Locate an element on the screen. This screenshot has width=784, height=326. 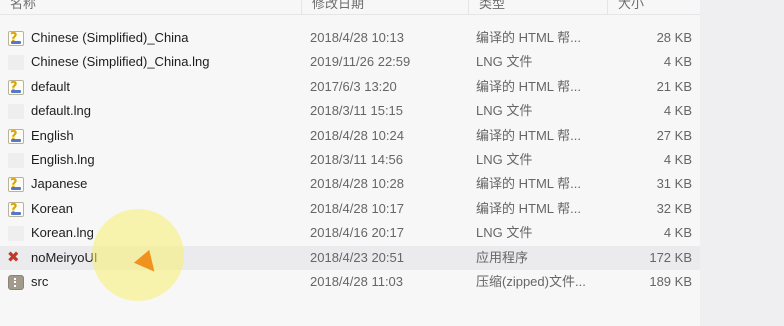
file-row: Korean.lng 2018/4/16 20:17 LNG 文件 4 KB is located at coordinates (350, 233).